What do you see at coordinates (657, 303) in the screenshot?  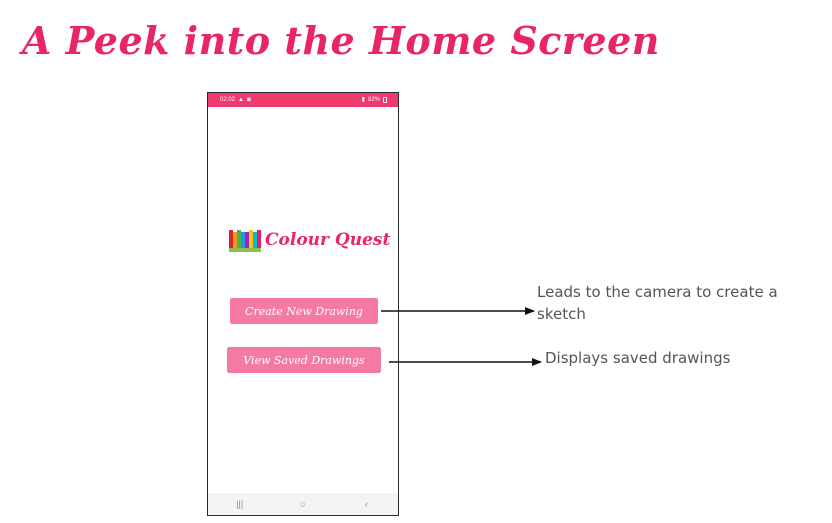 I see `create-annotation: Leads to the camera to create a sketch` at bounding box center [657, 303].